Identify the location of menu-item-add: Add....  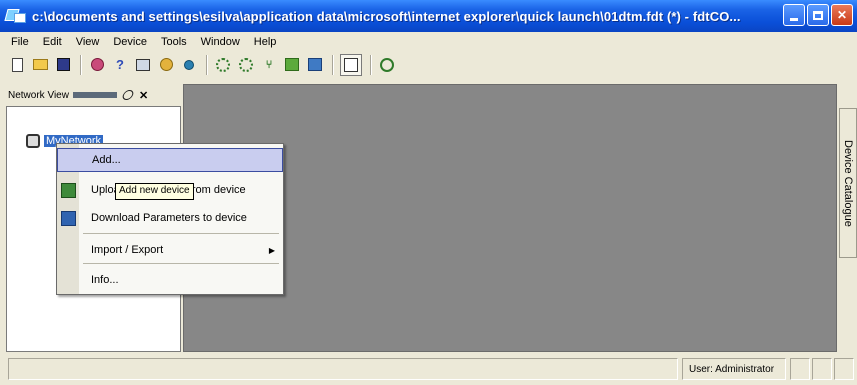
(170, 160).